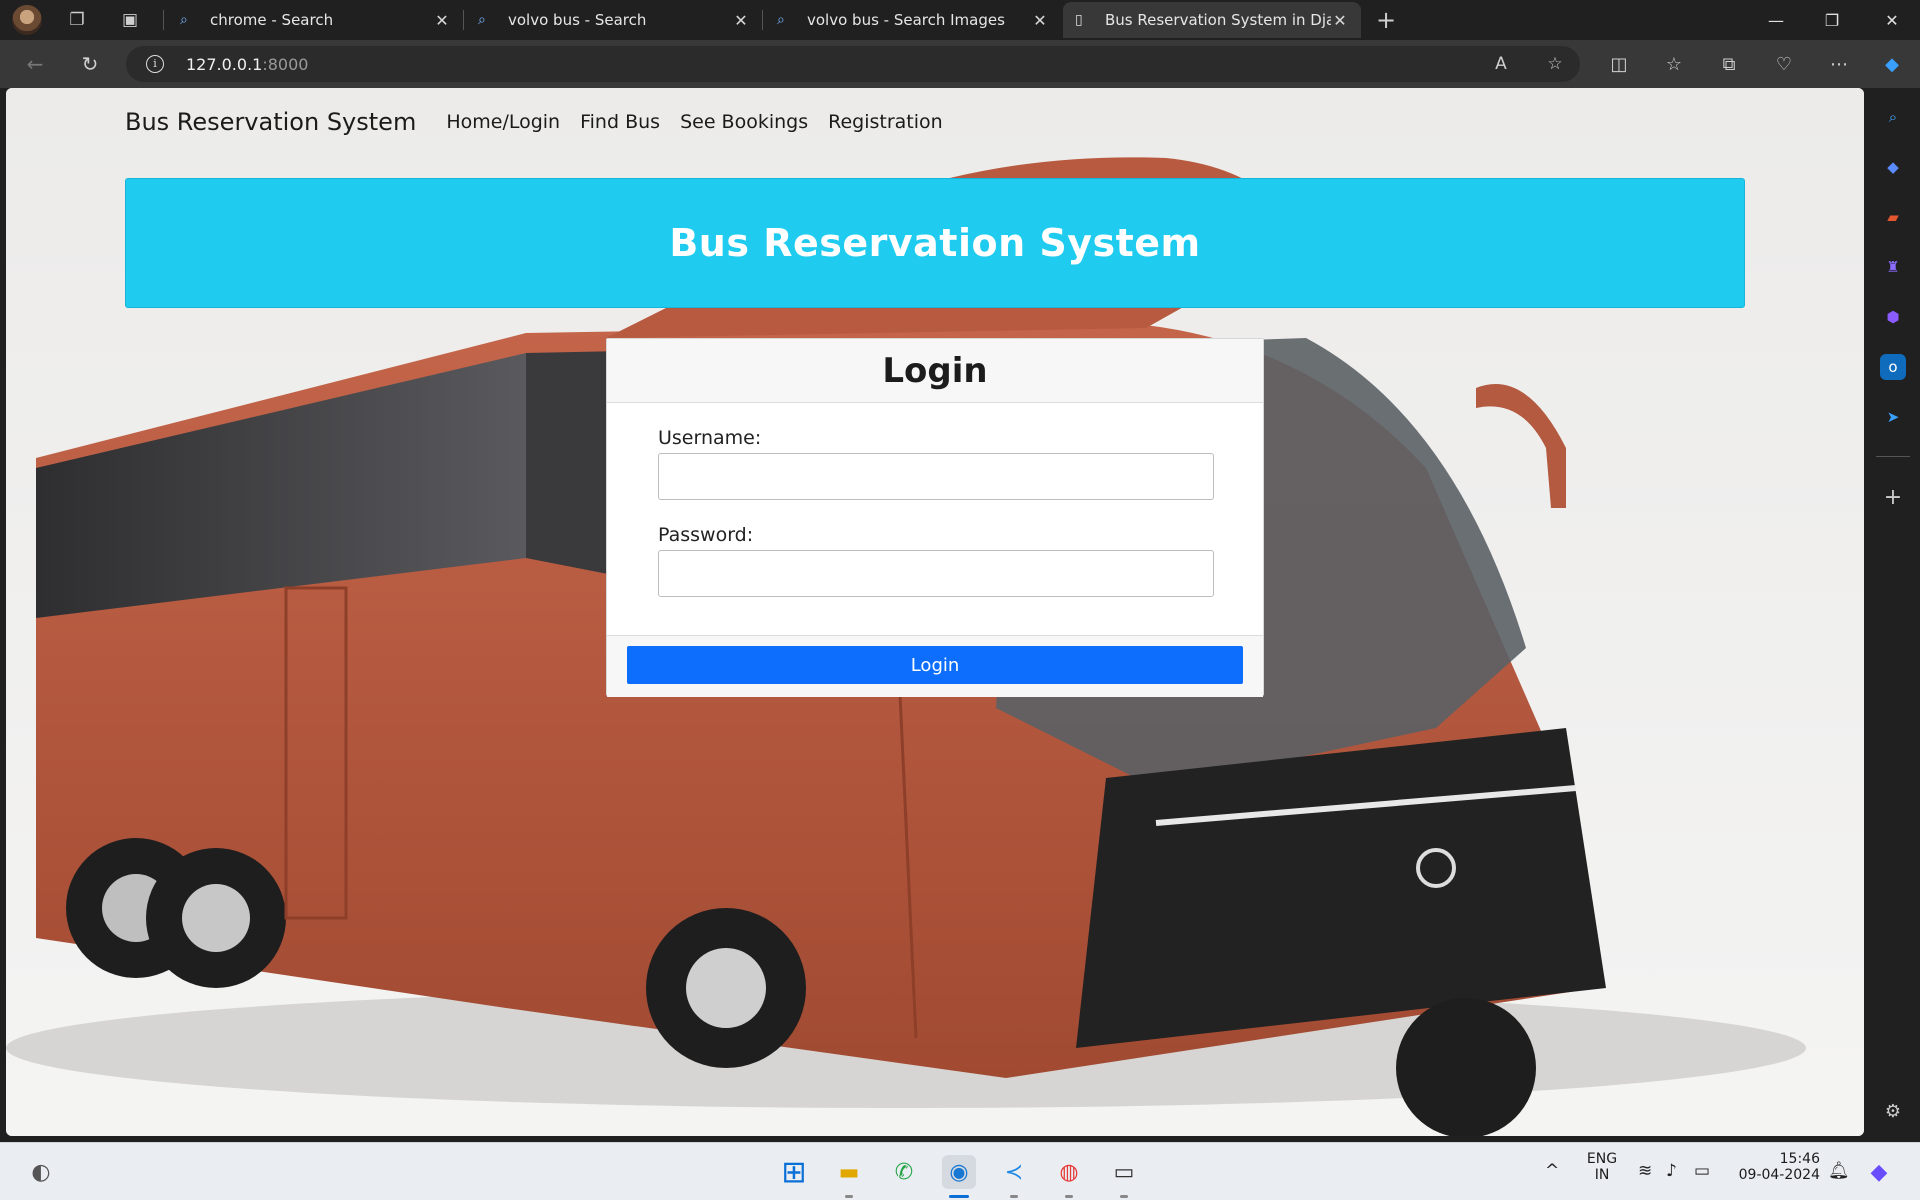 Image resolution: width=1920 pixels, height=1200 pixels. Describe the element at coordinates (1839, 1171) in the screenshot. I see `notification-bell-icon: 🔔︎` at that location.